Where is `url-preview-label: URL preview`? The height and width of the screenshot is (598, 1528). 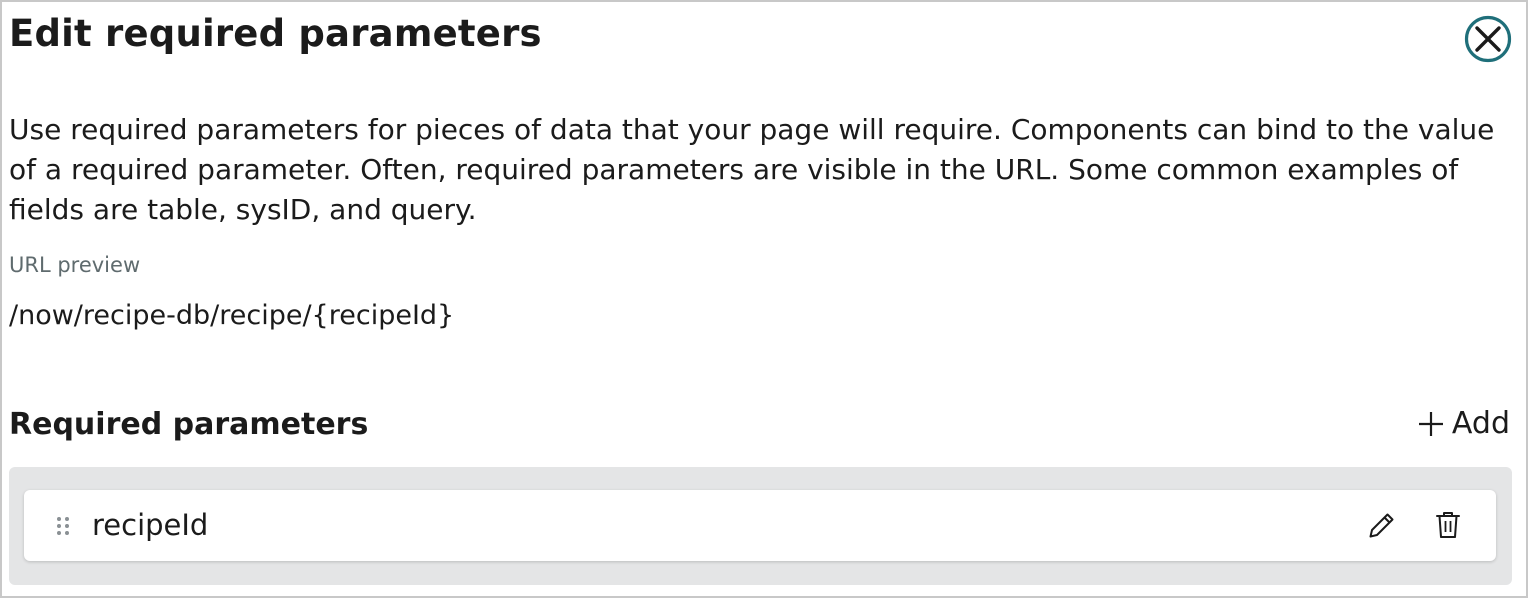
url-preview-label: URL preview is located at coordinates (75, 265).